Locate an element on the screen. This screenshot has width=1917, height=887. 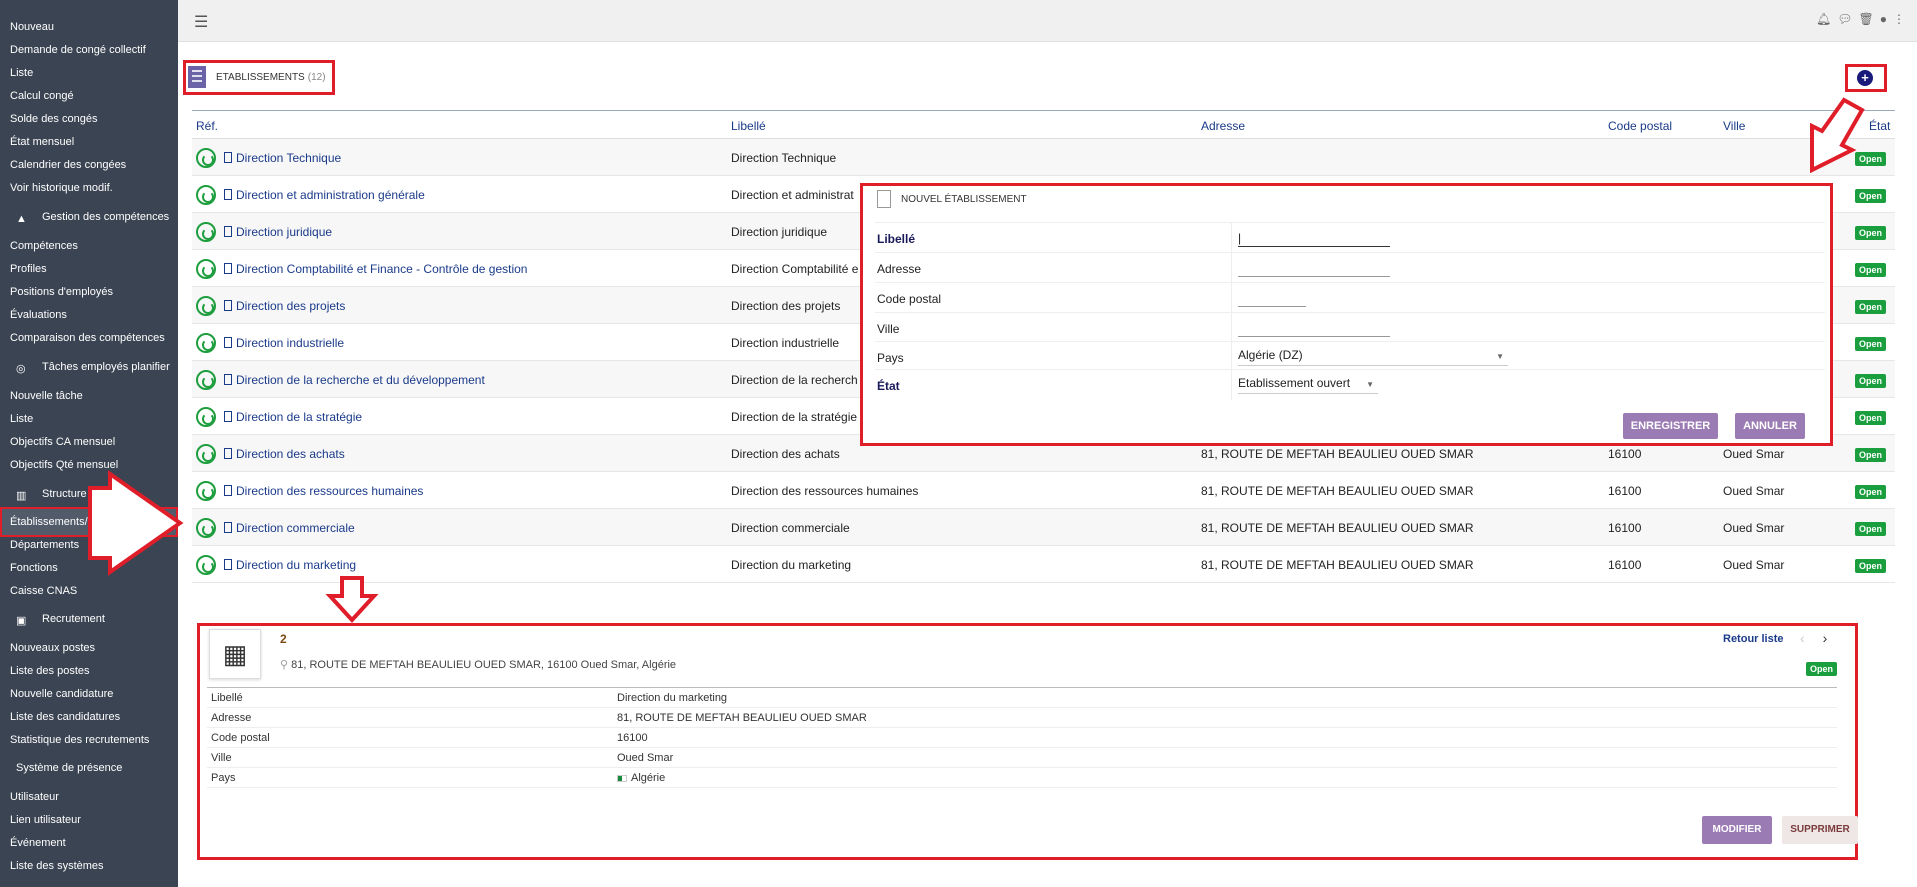
col-ville: Ville is located at coordinates (1734, 126).